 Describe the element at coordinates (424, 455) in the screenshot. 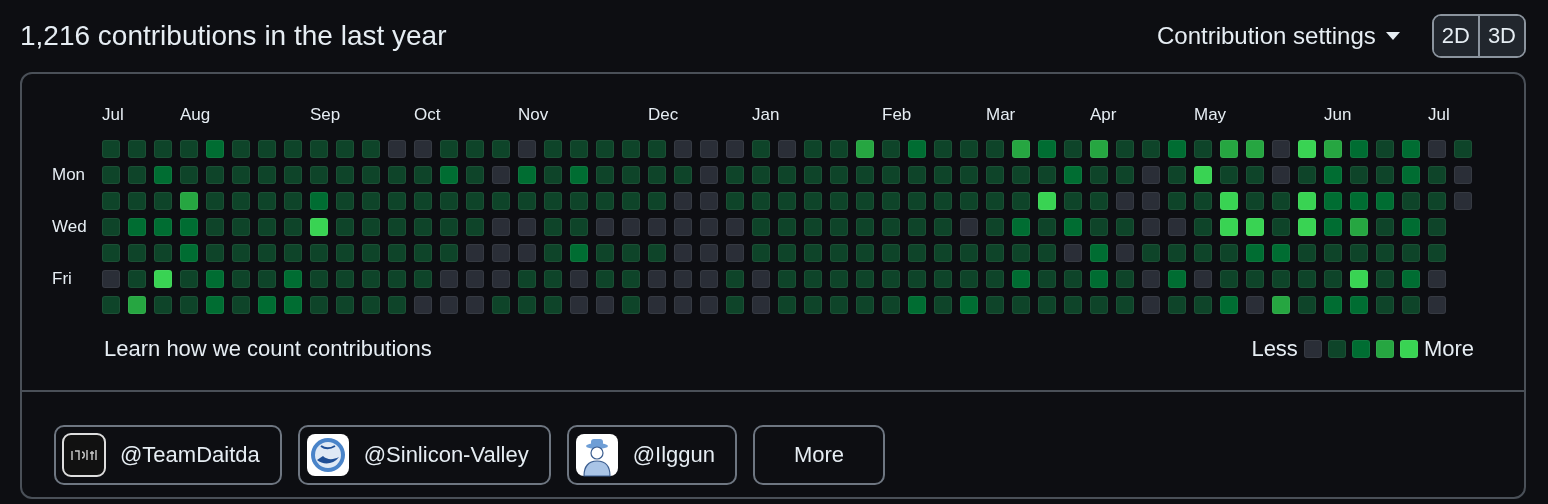

I see `organization-button: @Sinlicon-Valley` at that location.